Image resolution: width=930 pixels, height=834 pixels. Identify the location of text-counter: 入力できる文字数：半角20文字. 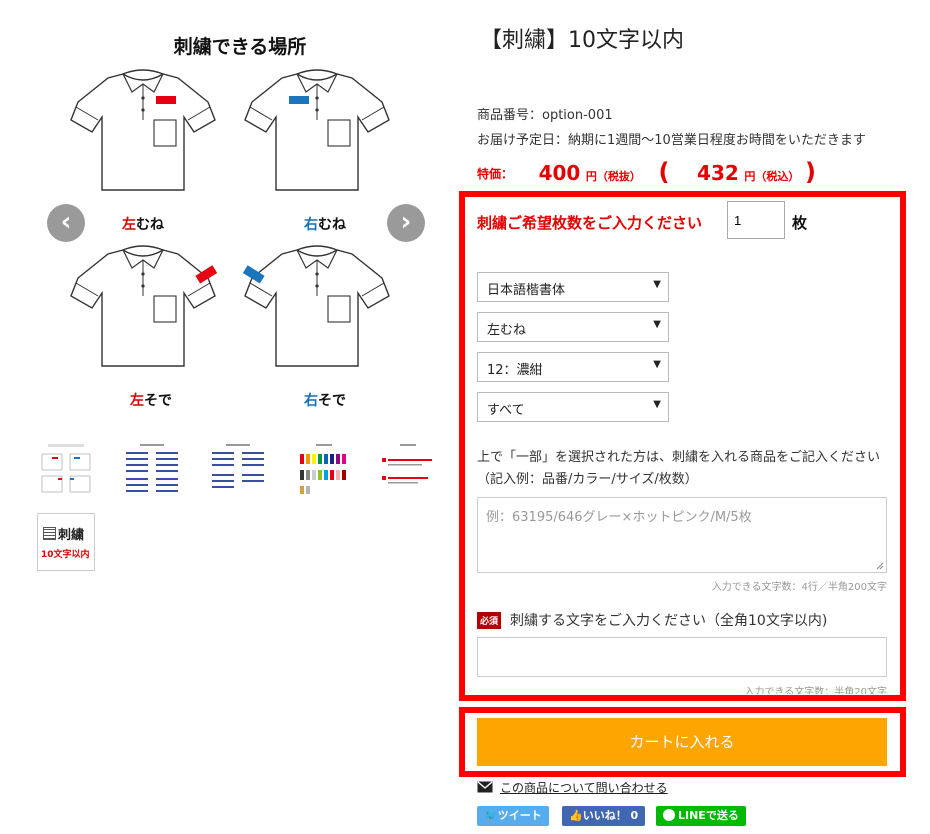
(815, 690).